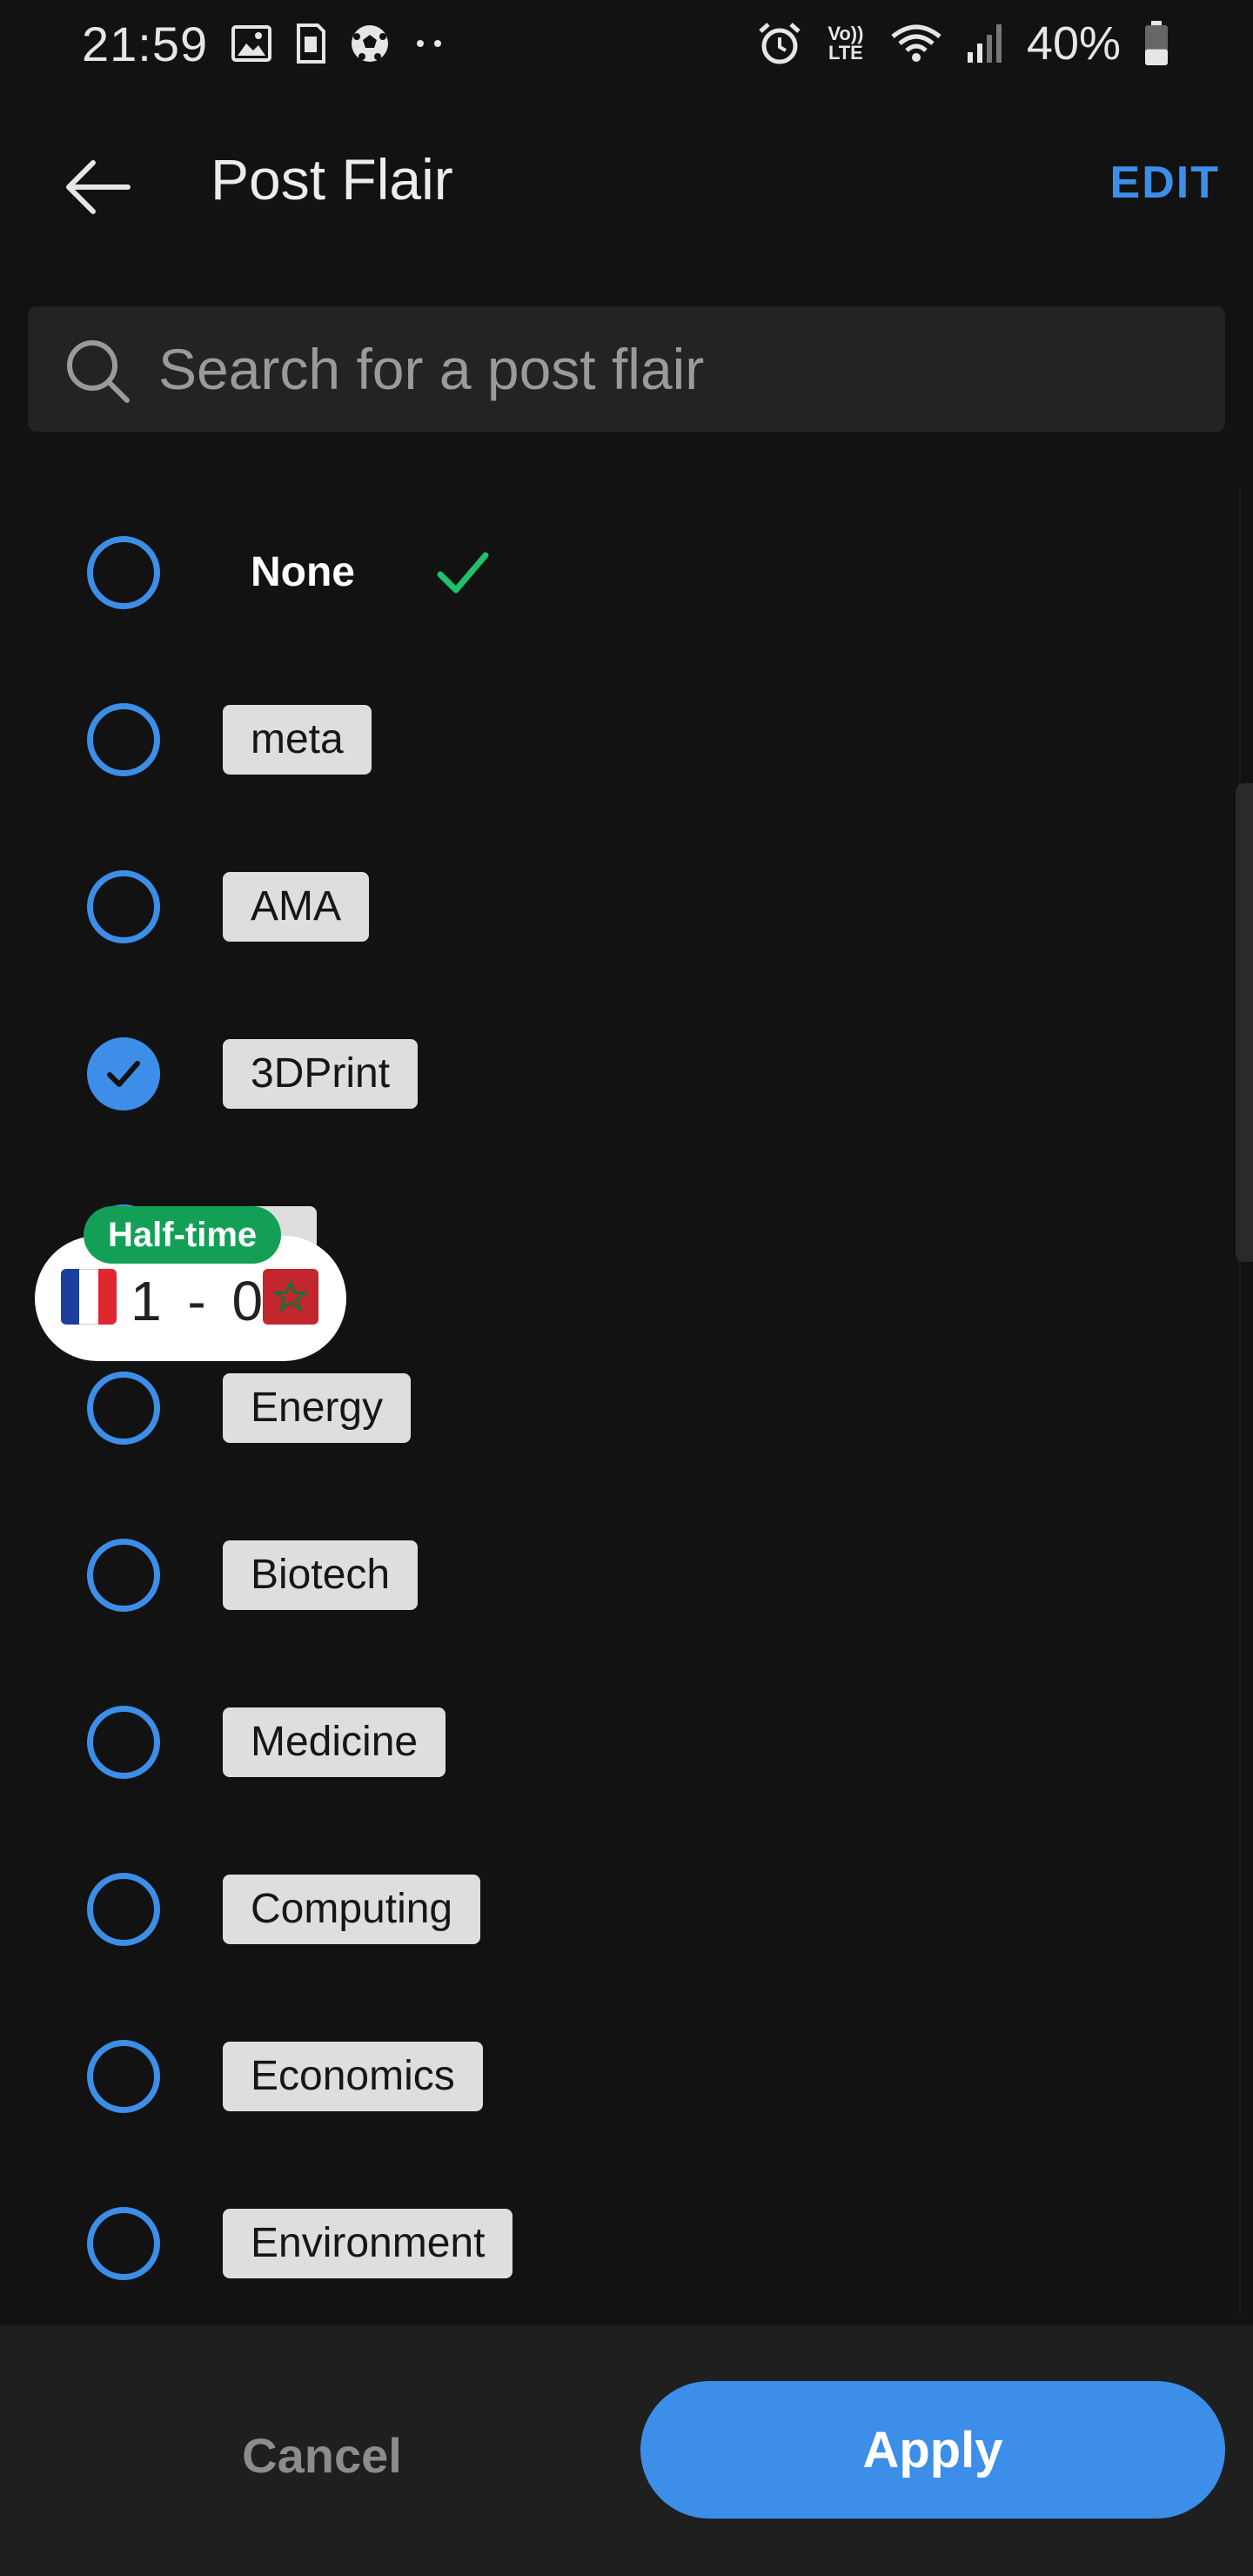  What do you see at coordinates (609, 2074) in the screenshot?
I see `flair-option-economics: Economics` at bounding box center [609, 2074].